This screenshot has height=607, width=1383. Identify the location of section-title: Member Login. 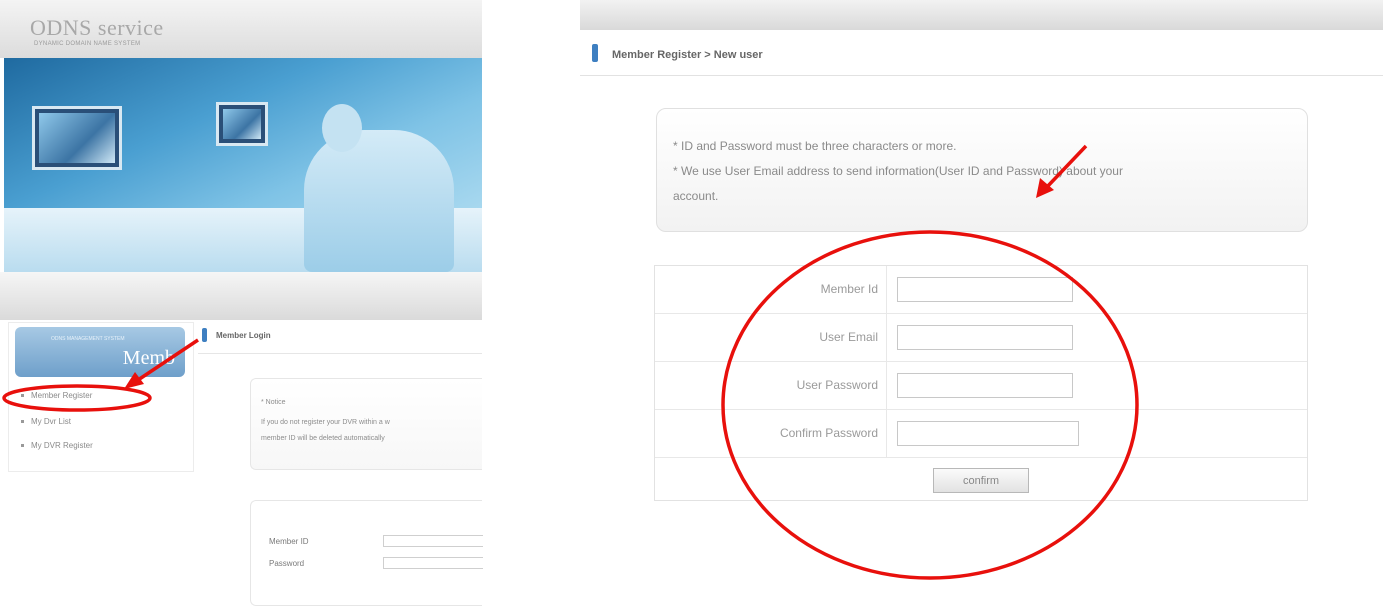
(243, 335).